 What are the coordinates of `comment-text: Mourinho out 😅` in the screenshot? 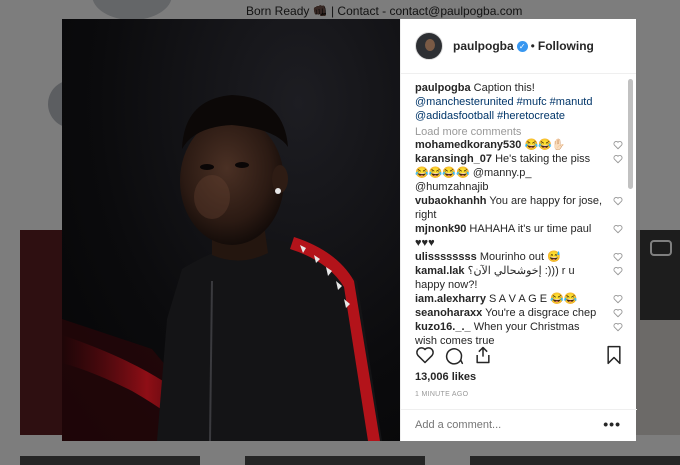 It's located at (520, 257).